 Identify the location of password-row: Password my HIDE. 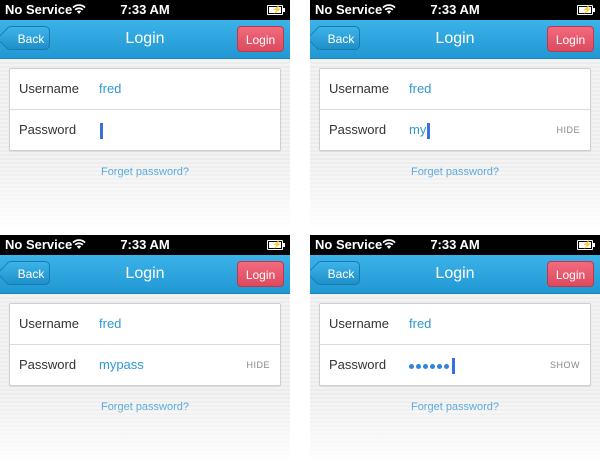
(455, 129).